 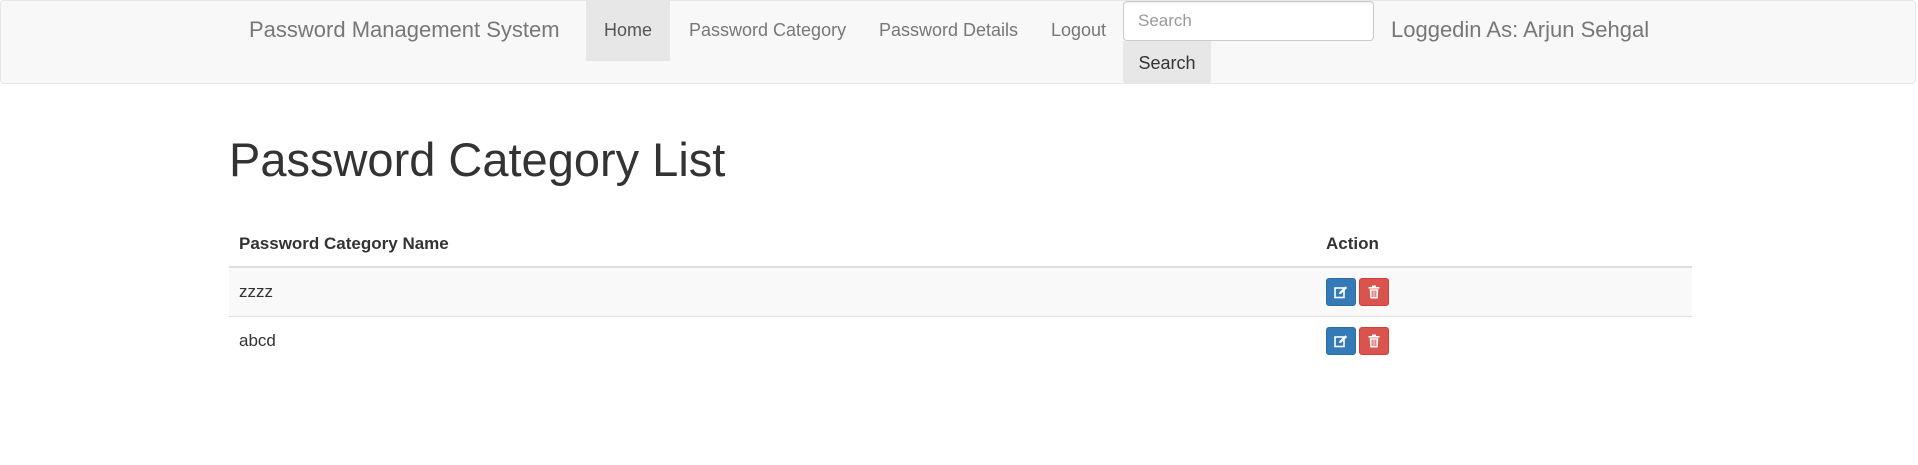 I want to click on nav-item-home: Home, so click(x=628, y=31).